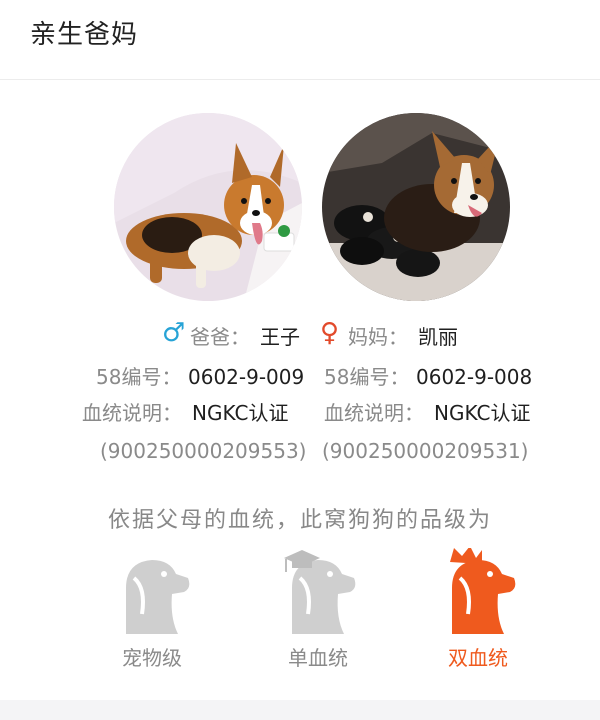 Image resolution: width=600 pixels, height=720 pixels. What do you see at coordinates (474, 377) in the screenshot?
I see `mom-id: 0602-9-008` at bounding box center [474, 377].